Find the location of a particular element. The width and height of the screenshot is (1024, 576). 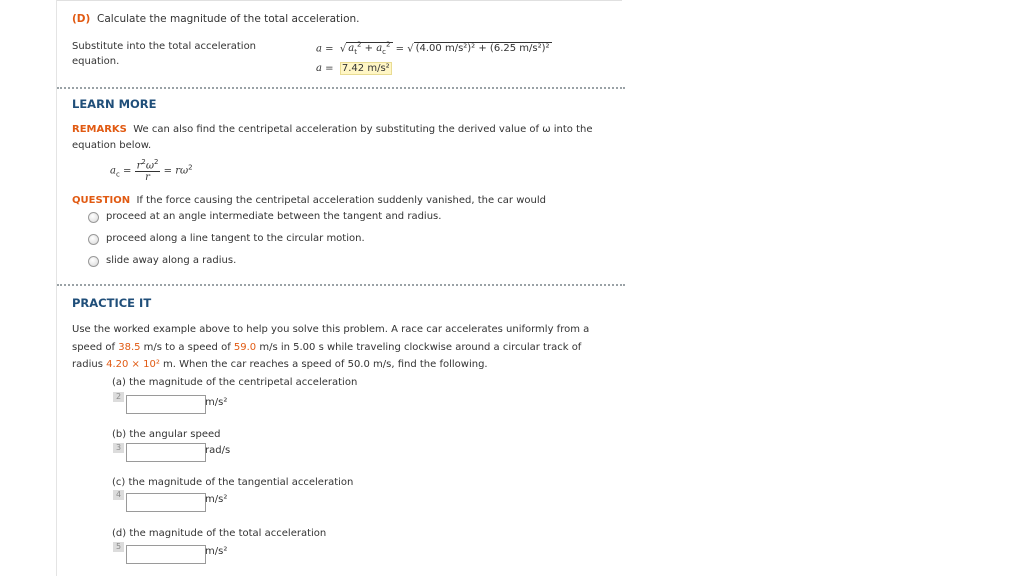

learn-more-heading: LEARN MORE is located at coordinates (114, 104).